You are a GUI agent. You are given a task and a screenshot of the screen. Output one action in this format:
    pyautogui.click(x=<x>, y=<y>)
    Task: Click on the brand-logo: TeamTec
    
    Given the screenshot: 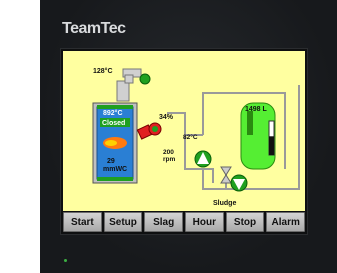 What is the action you would take?
    pyautogui.click(x=94, y=28)
    